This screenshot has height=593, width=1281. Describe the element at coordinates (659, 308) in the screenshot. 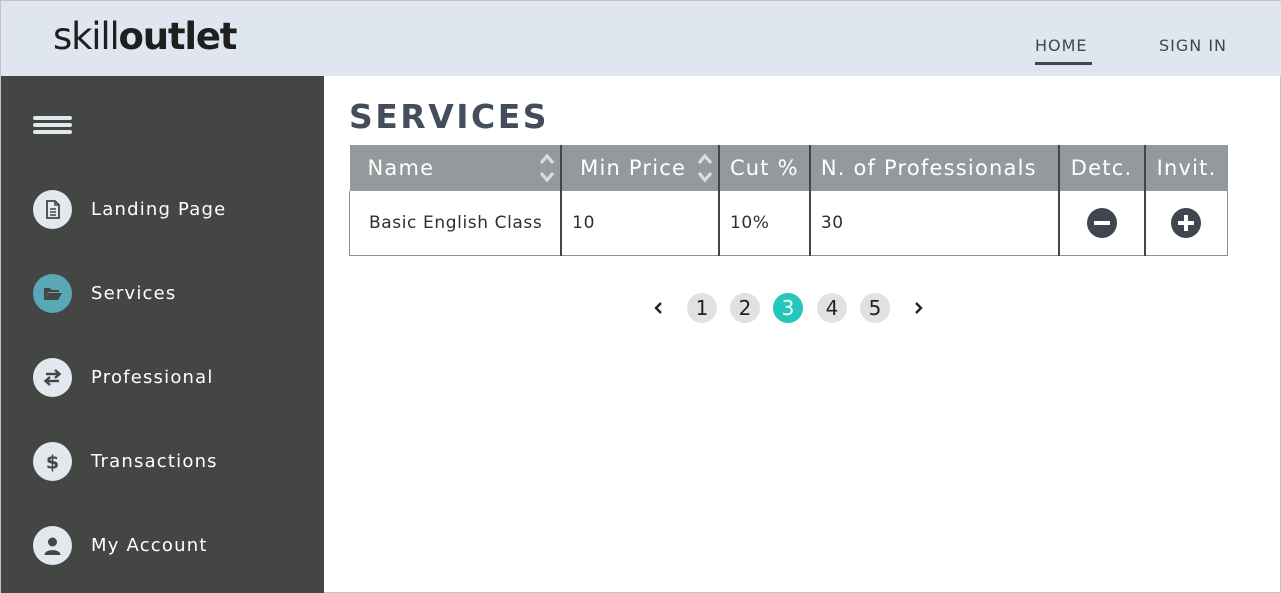

I see `chevron-left-icon` at that location.